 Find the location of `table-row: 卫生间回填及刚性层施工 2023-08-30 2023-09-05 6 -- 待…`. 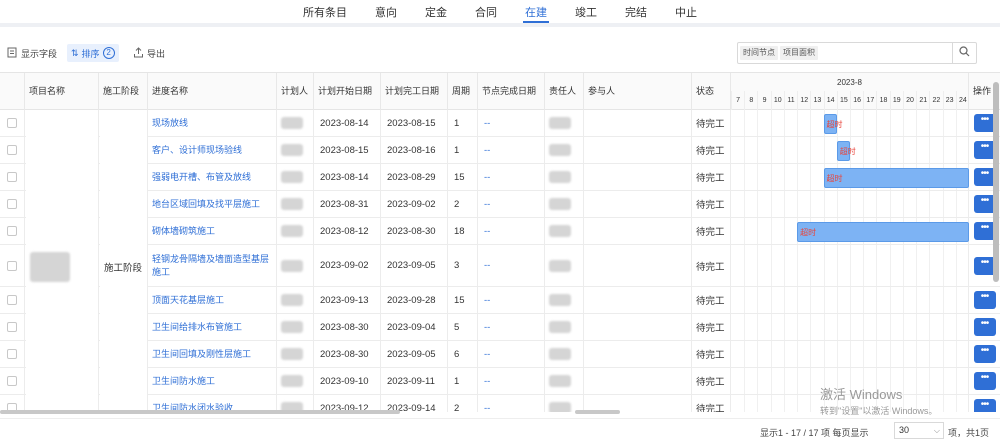

table-row: 卫生间回填及刚性层施工 2023-08-30 2023-09-05 6 -- 待… is located at coordinates (500, 354).